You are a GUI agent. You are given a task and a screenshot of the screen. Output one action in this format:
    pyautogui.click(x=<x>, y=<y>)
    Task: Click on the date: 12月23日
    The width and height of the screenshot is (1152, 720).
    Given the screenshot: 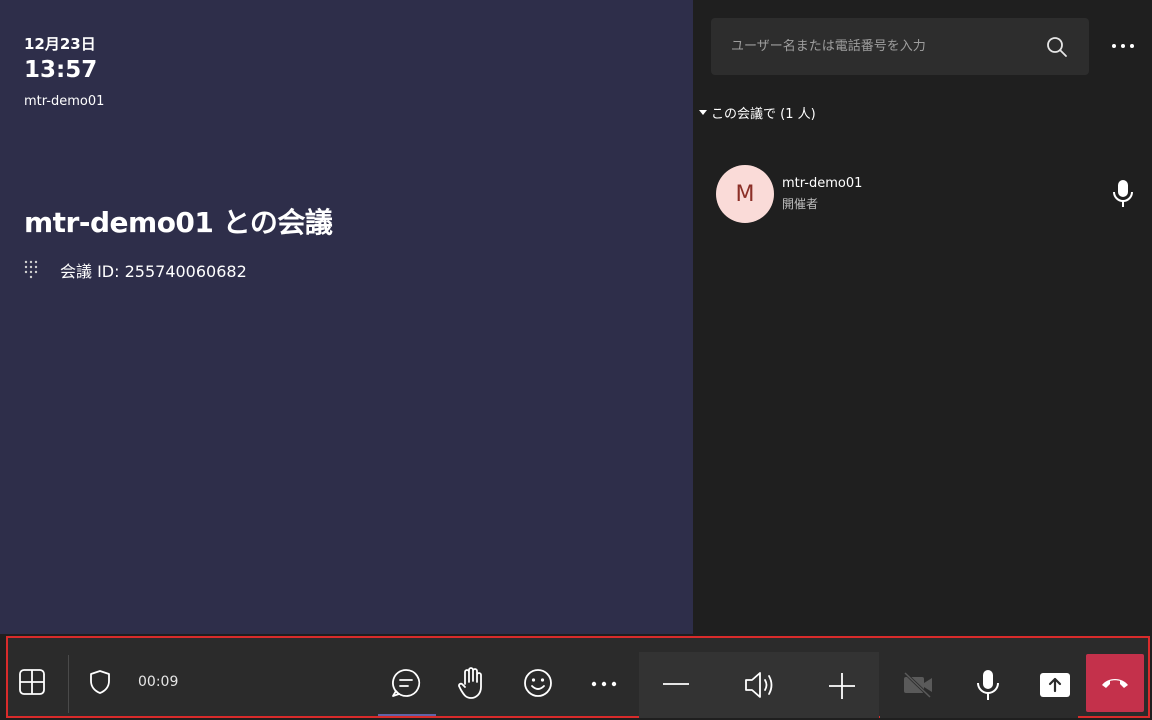 What is the action you would take?
    pyautogui.click(x=60, y=44)
    